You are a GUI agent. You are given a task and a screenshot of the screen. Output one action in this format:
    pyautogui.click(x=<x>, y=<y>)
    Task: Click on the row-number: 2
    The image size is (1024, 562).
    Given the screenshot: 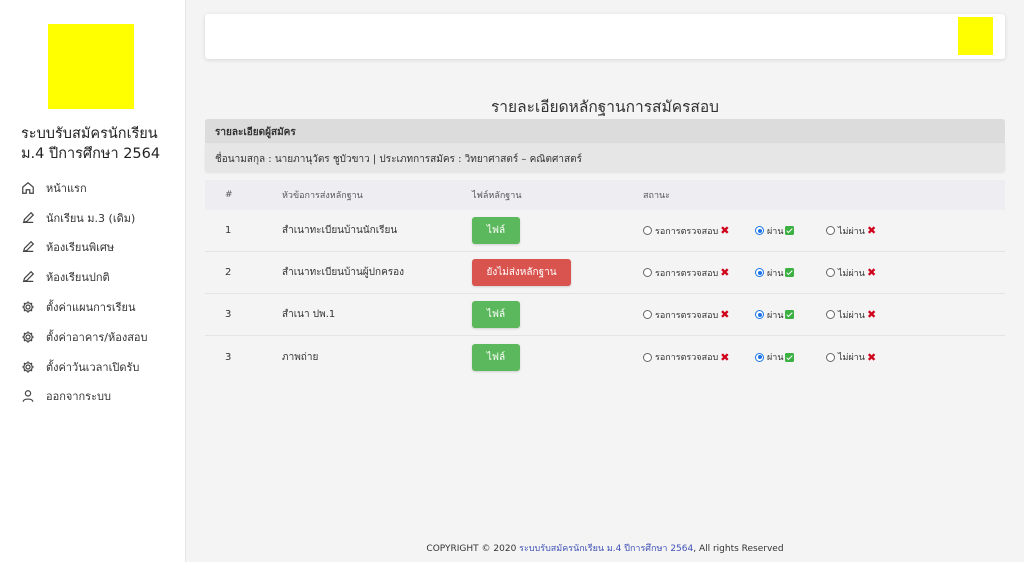 What is the action you would take?
    pyautogui.click(x=228, y=272)
    